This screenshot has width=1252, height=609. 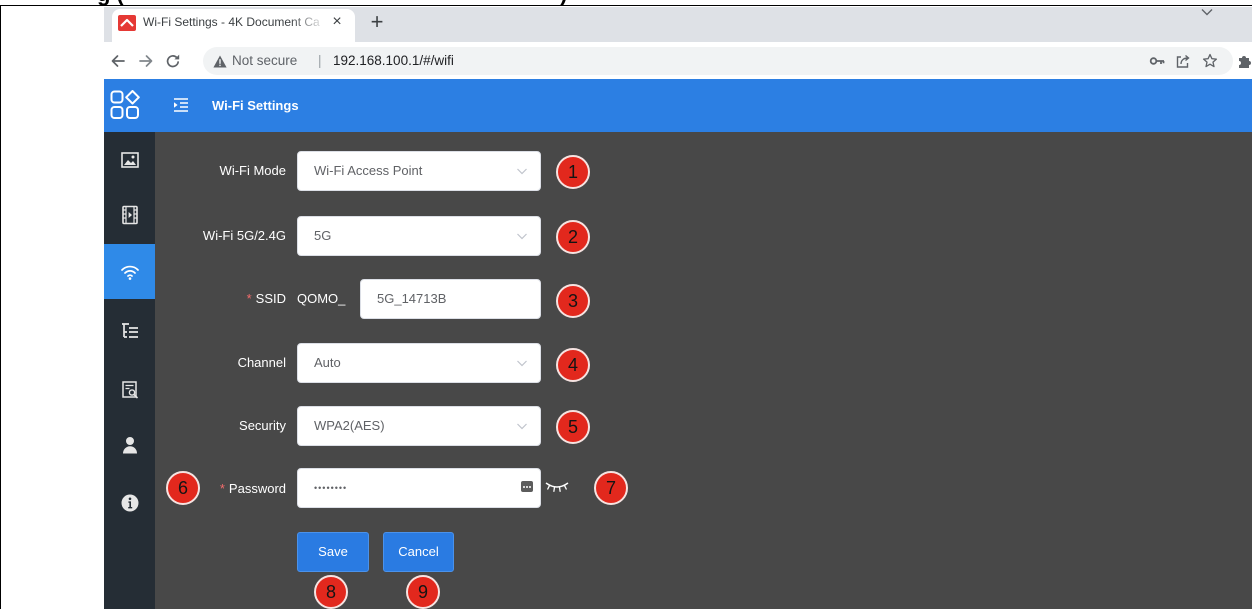 I want to click on new-tab-button: +, so click(x=377, y=22).